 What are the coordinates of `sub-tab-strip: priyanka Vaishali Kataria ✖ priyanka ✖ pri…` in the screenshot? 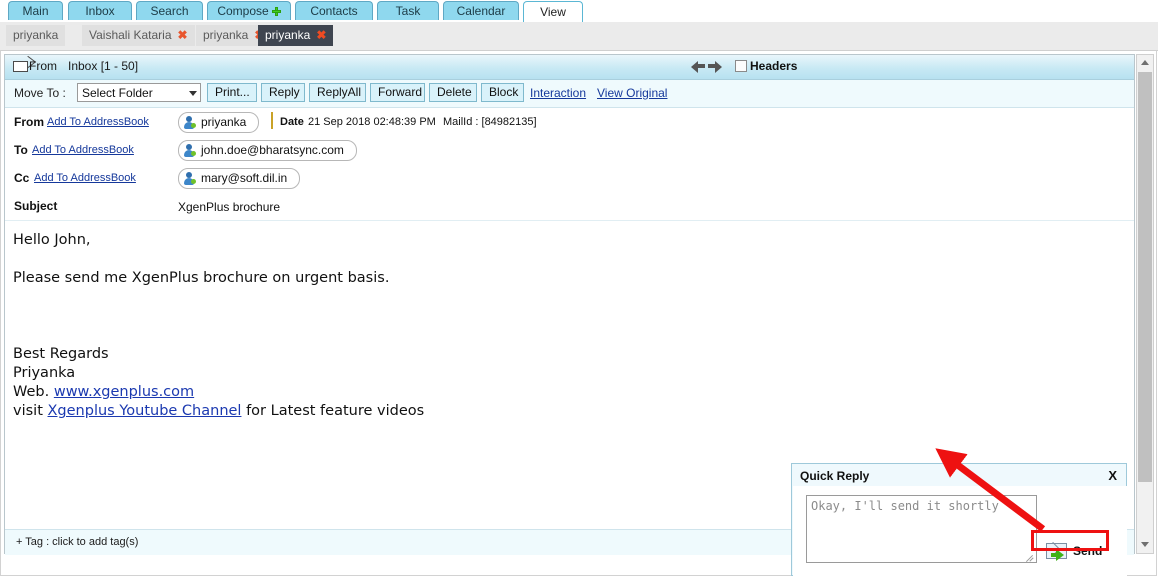 It's located at (579, 36).